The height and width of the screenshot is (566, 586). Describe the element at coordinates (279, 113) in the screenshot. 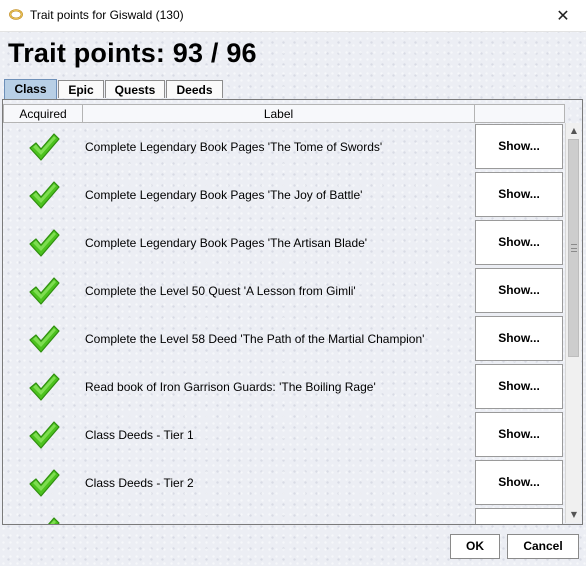

I see `column-header-label: Label` at that location.